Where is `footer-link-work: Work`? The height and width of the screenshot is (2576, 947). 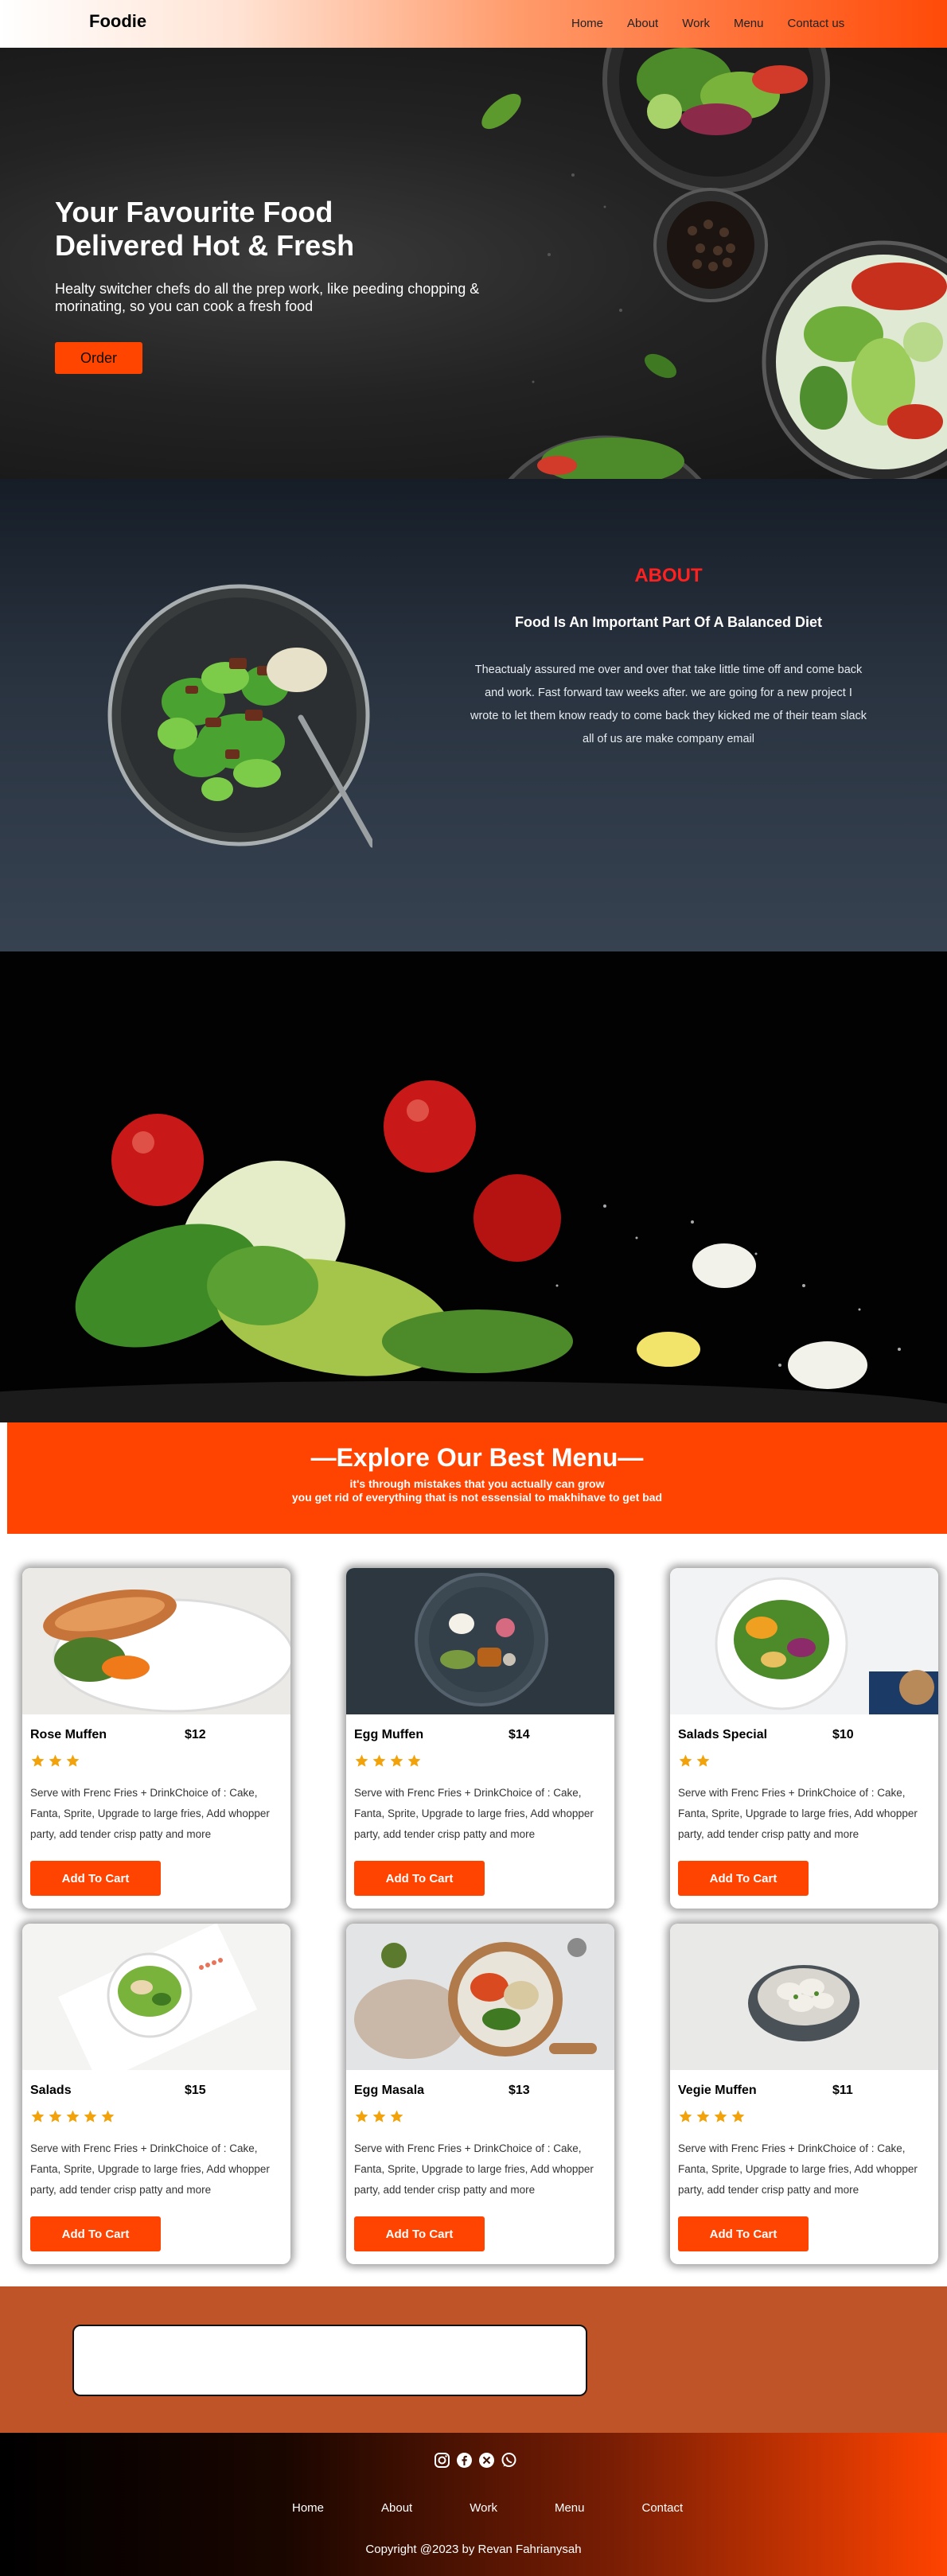
footer-link-work: Work is located at coordinates (483, 2508).